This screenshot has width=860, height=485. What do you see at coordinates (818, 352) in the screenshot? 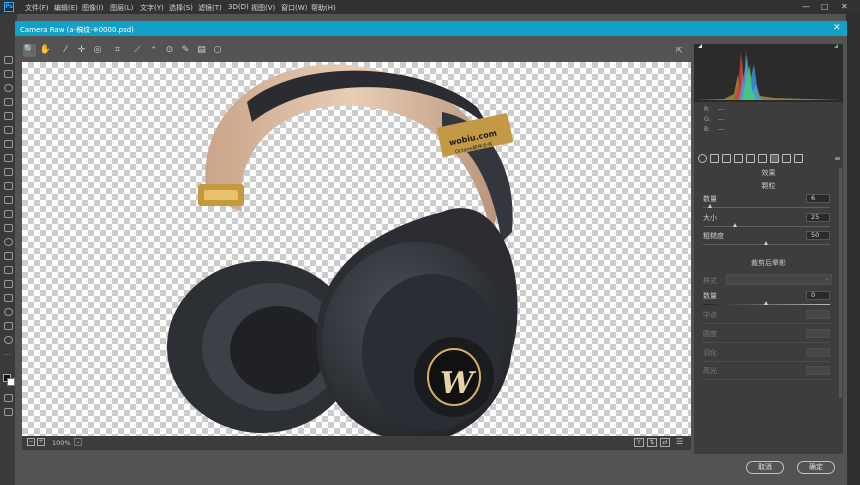
I see `vignette-feather-input` at bounding box center [818, 352].